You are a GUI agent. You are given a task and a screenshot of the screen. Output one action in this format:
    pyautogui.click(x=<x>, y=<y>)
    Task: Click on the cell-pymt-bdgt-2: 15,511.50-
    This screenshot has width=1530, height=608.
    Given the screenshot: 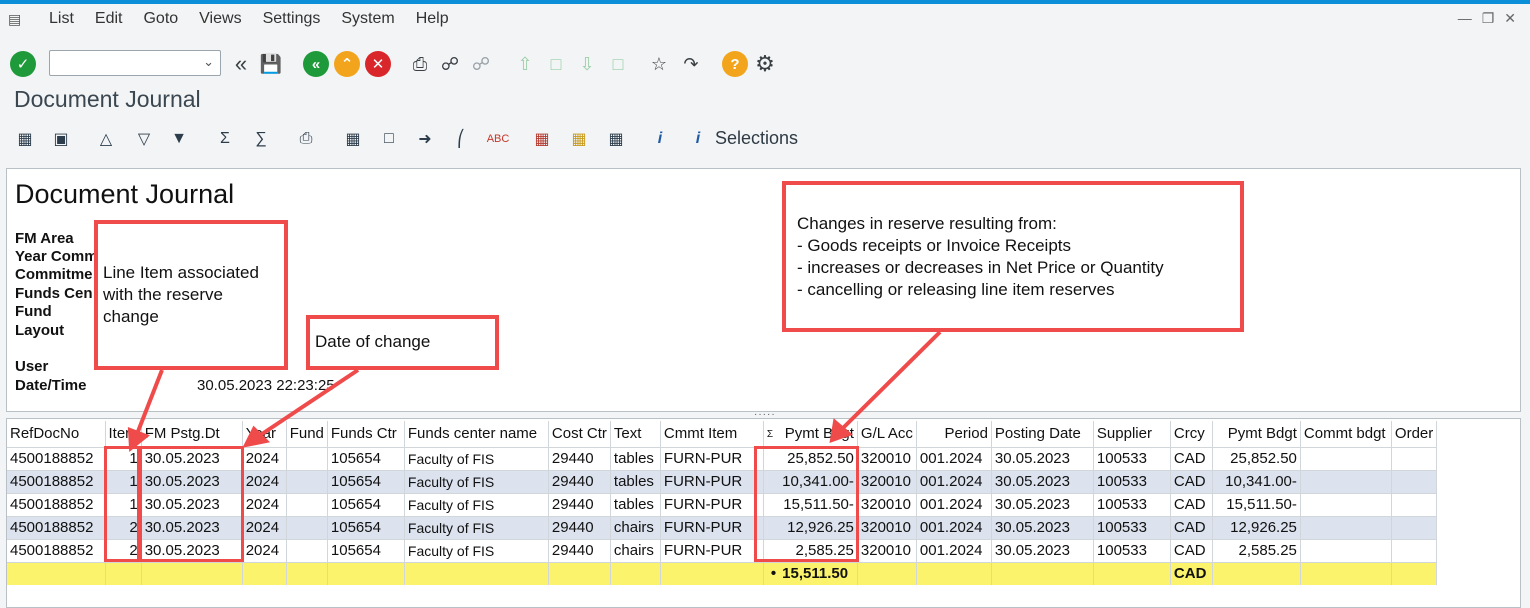 What is the action you would take?
    pyautogui.click(x=1256, y=504)
    